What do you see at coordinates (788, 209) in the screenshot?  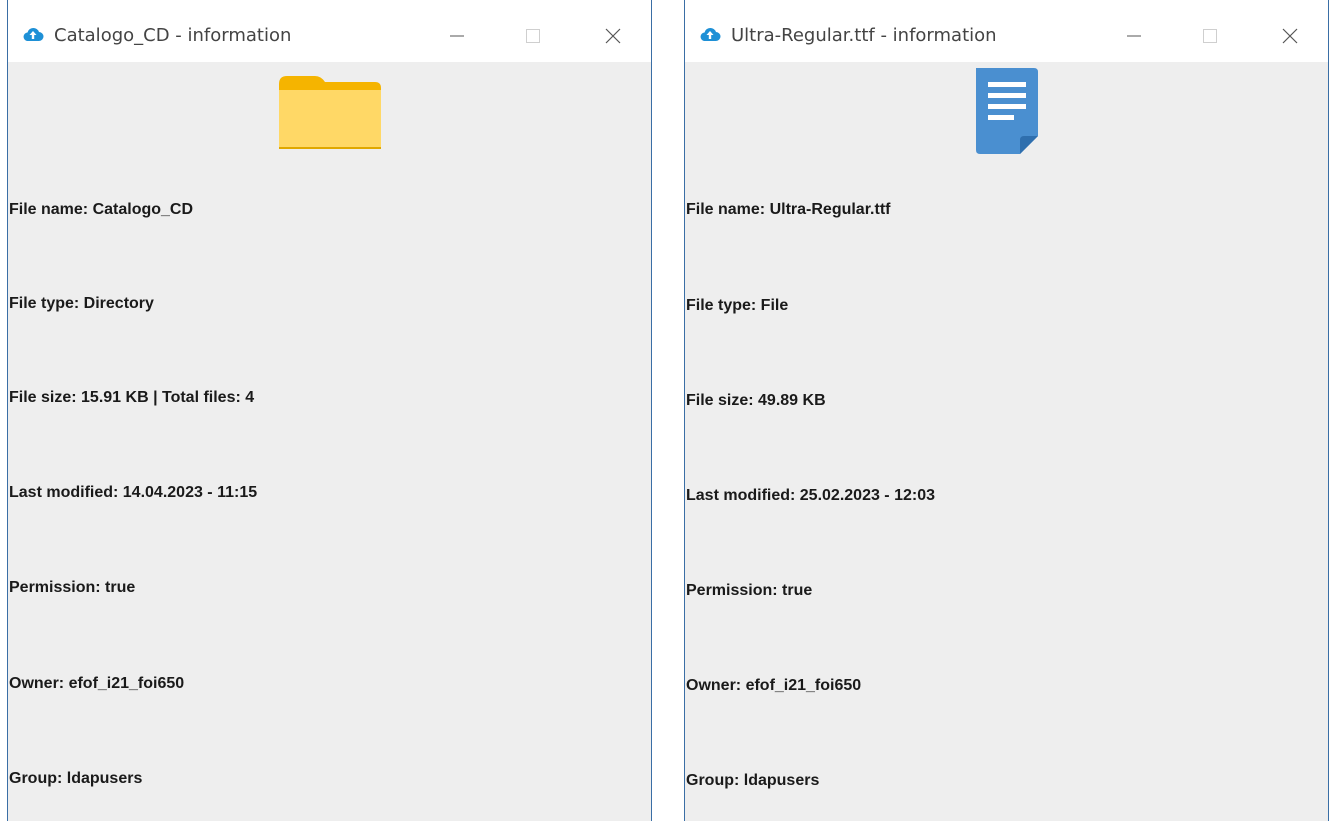 I see `file-name-label: File name: Ultra-Regular.ttf` at bounding box center [788, 209].